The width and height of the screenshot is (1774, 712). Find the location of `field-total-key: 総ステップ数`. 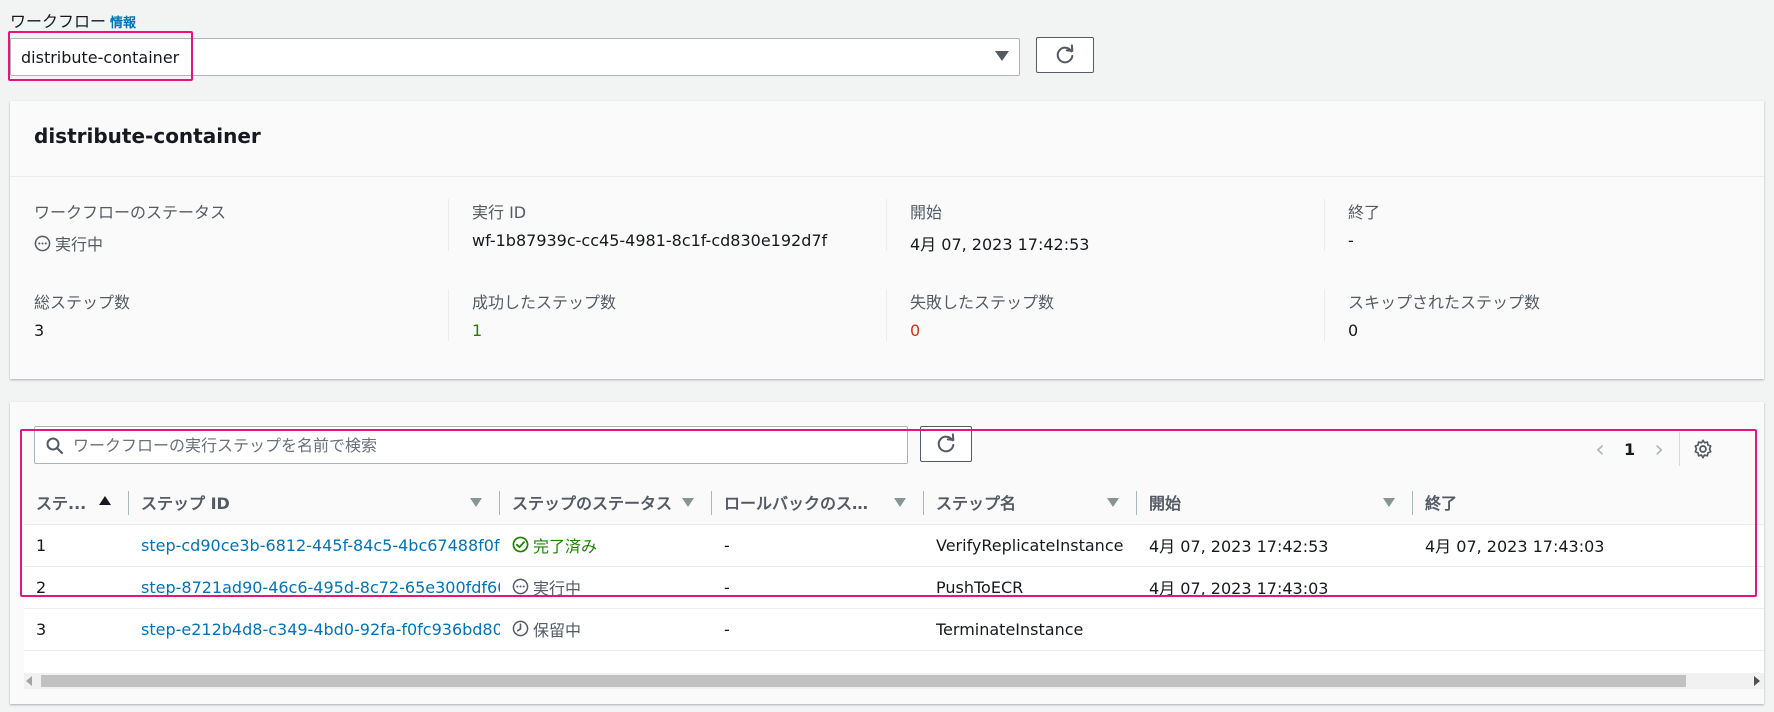

field-total-key: 総ステップ数 is located at coordinates (82, 302).